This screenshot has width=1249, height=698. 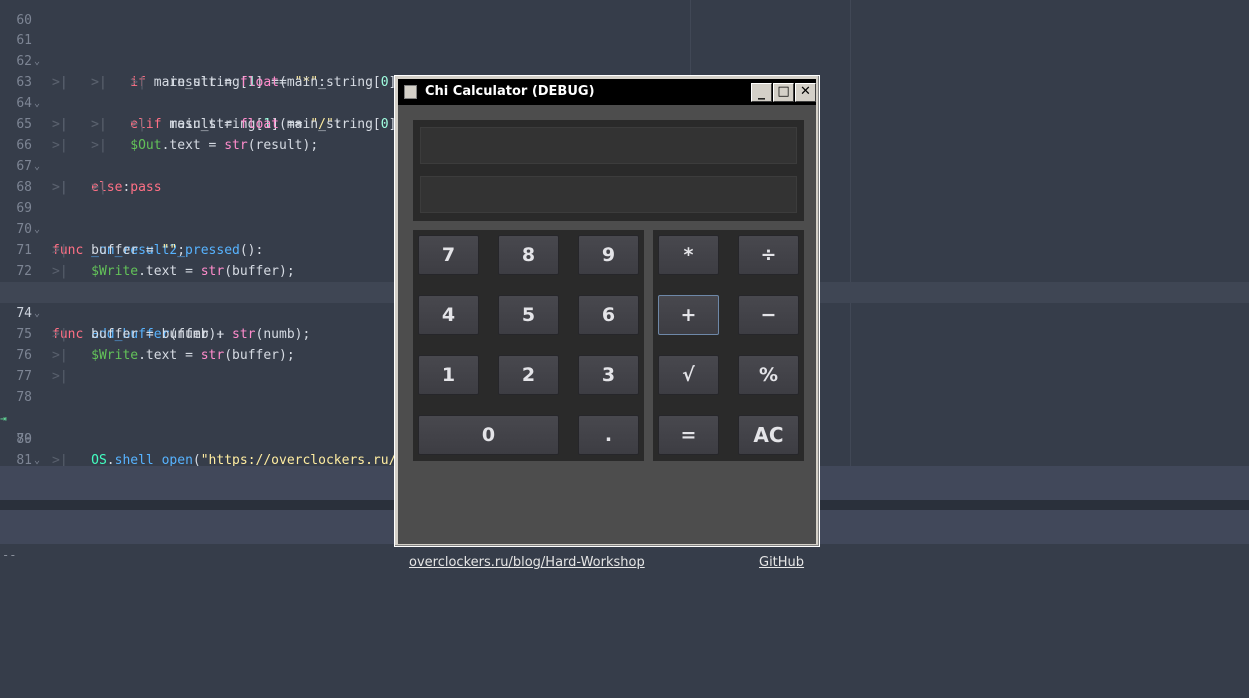 What do you see at coordinates (607, 92) in the screenshot?
I see `title-bar: Chi Calculator (DEBUG) _ □ ✕` at bounding box center [607, 92].